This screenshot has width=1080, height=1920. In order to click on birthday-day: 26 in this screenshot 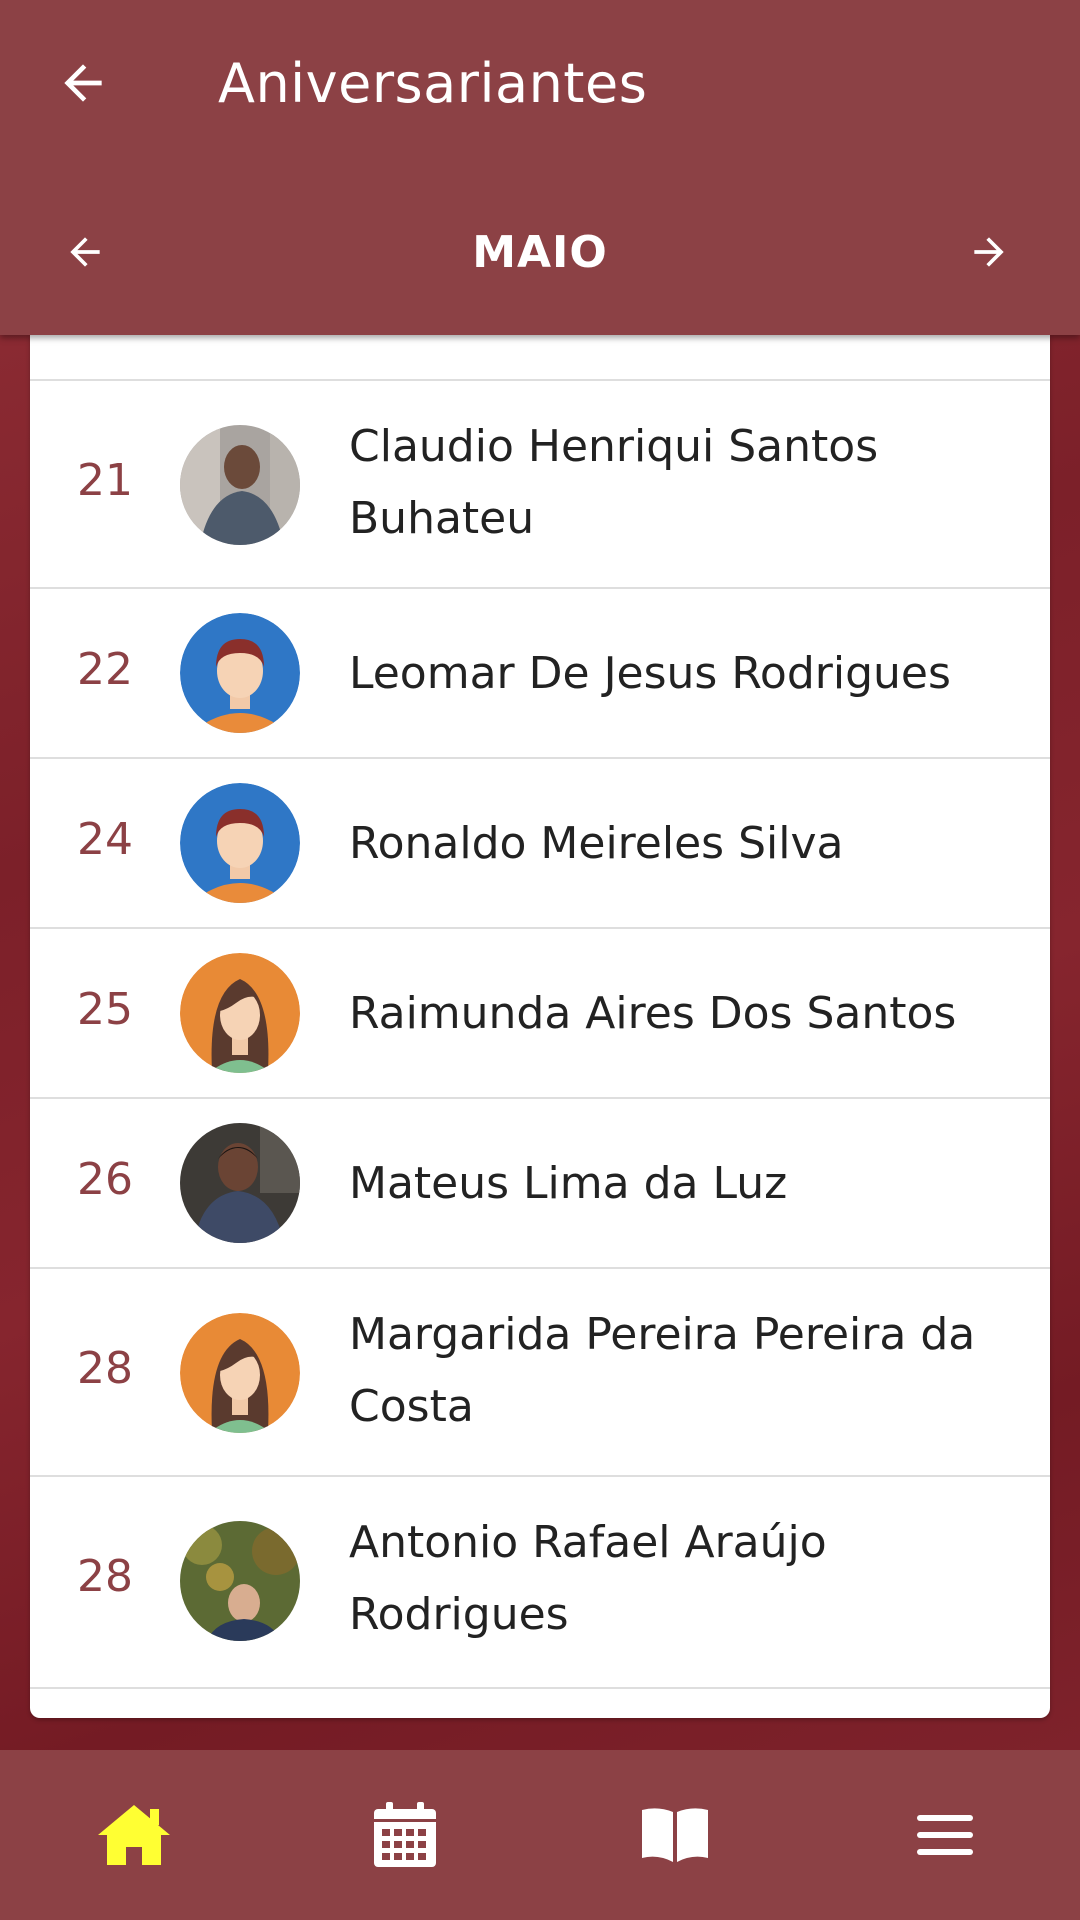, I will do `click(105, 1179)`.